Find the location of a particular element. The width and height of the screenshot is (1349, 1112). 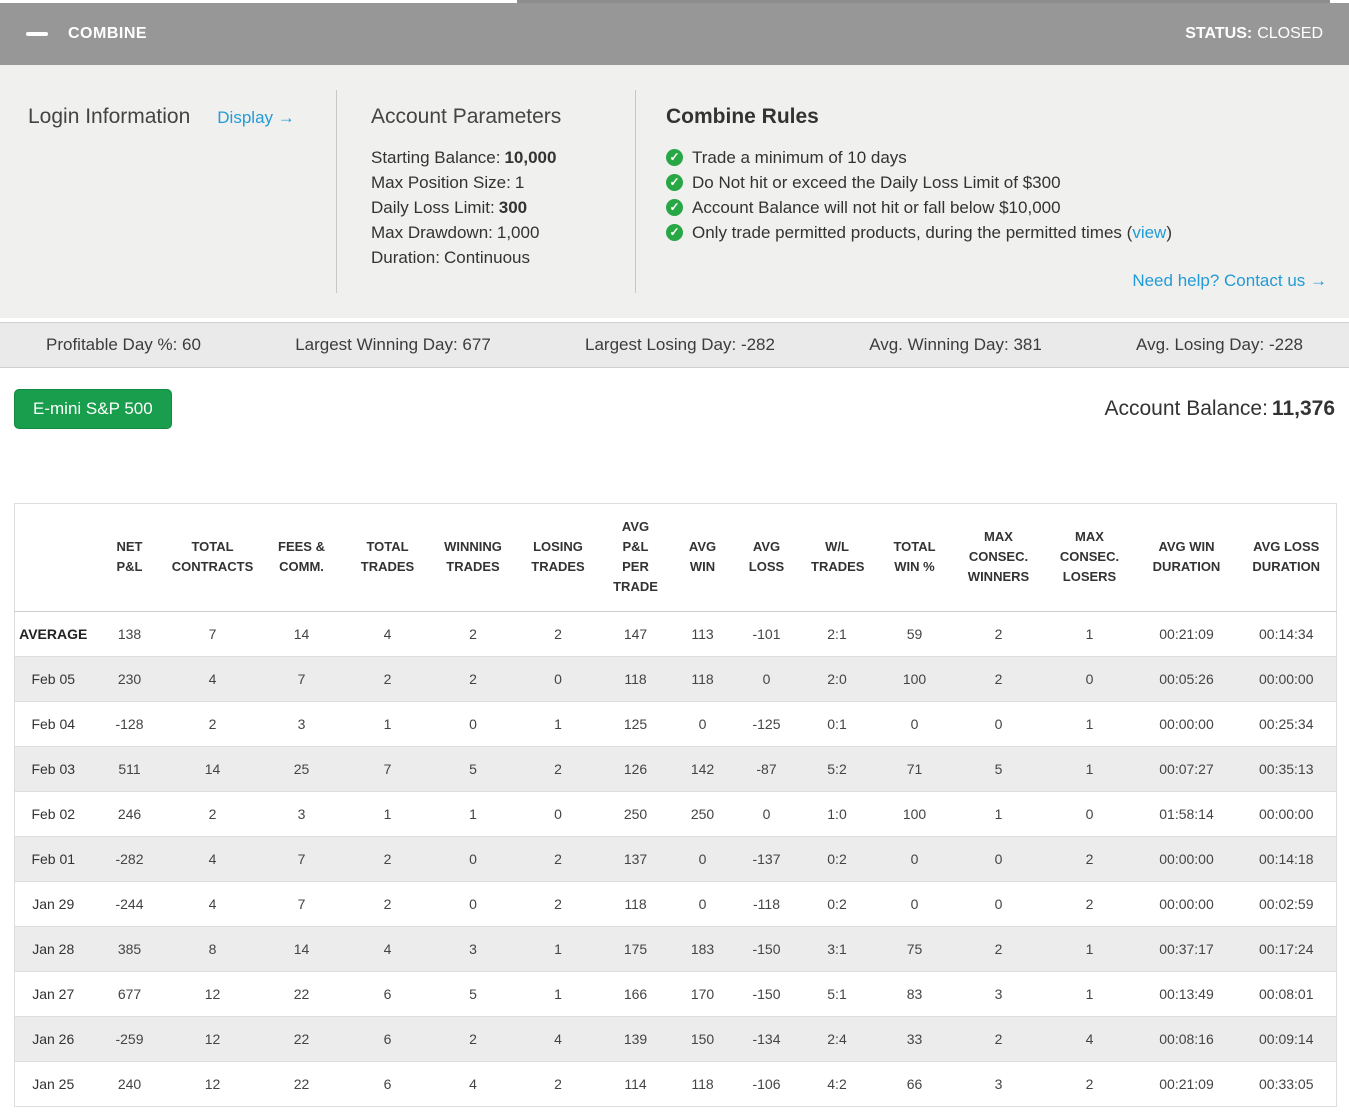

table-cell: 118 is located at coordinates (702, 678).